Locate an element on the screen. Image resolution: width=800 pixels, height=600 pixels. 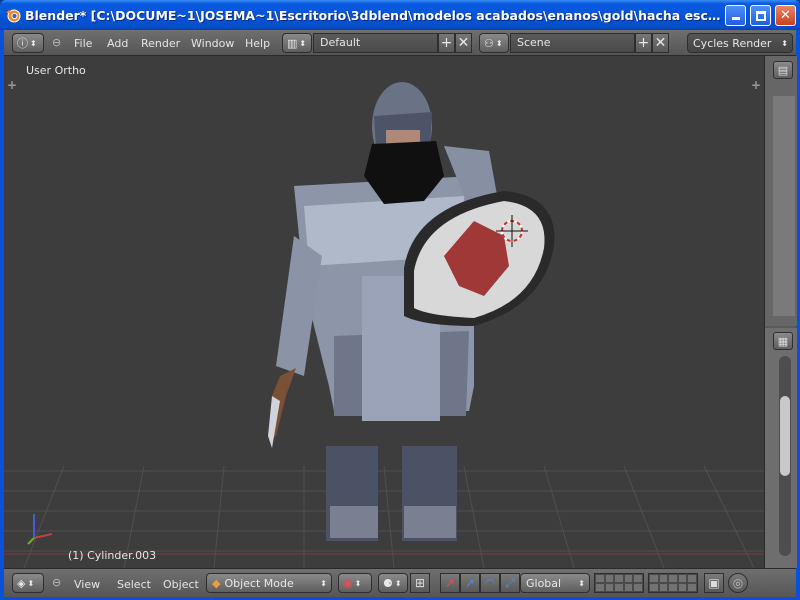
scale-icon: ⤢ is located at coordinates (510, 582).